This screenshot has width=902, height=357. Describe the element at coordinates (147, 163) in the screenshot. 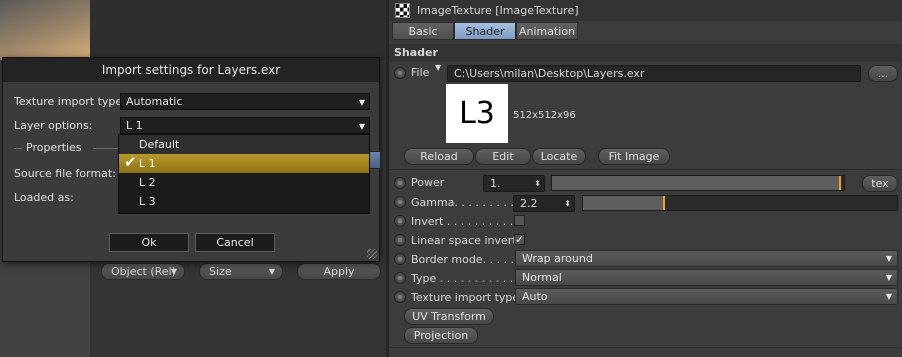

I see `option-label: L 1` at that location.